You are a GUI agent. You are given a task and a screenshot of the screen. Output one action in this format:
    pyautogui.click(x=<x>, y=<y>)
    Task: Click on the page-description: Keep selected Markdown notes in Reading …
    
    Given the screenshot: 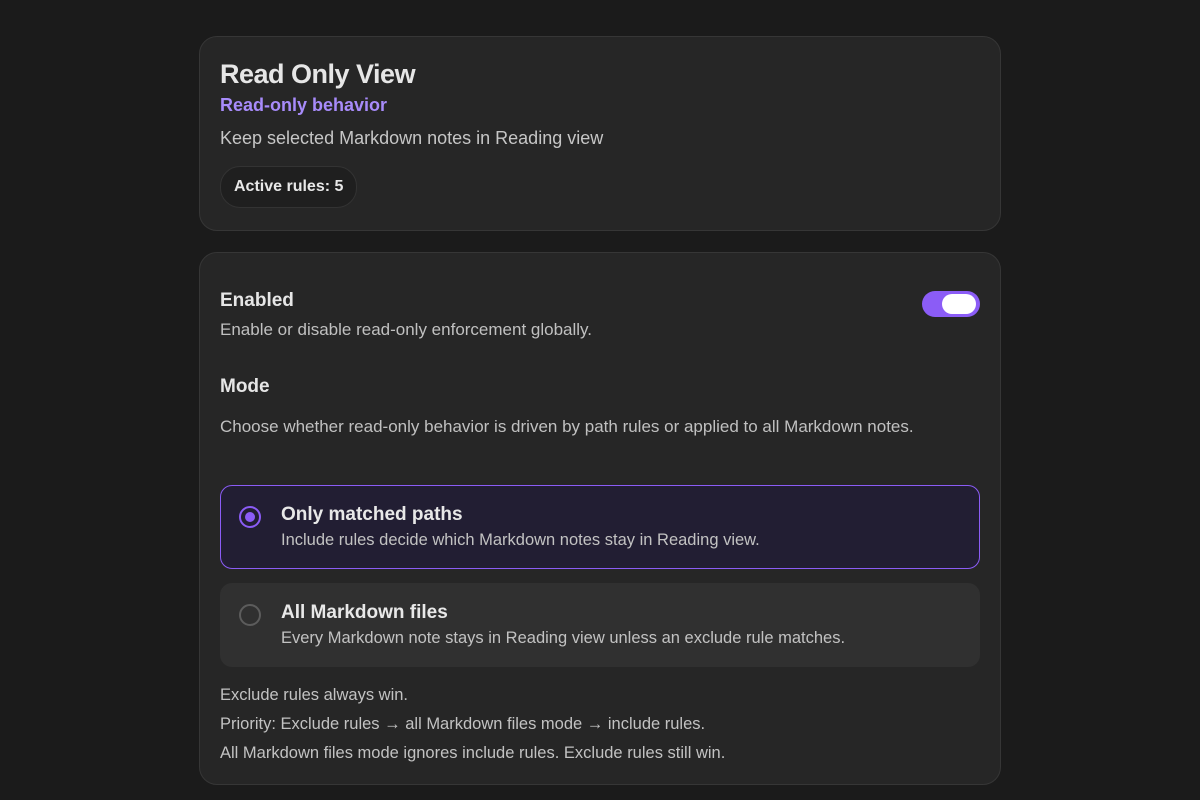 What is the action you would take?
    pyautogui.click(x=412, y=138)
    